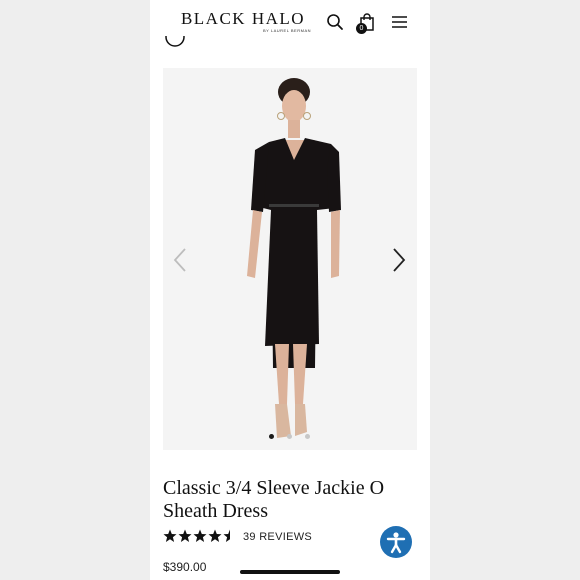  I want to click on home-indicator, so click(290, 572).